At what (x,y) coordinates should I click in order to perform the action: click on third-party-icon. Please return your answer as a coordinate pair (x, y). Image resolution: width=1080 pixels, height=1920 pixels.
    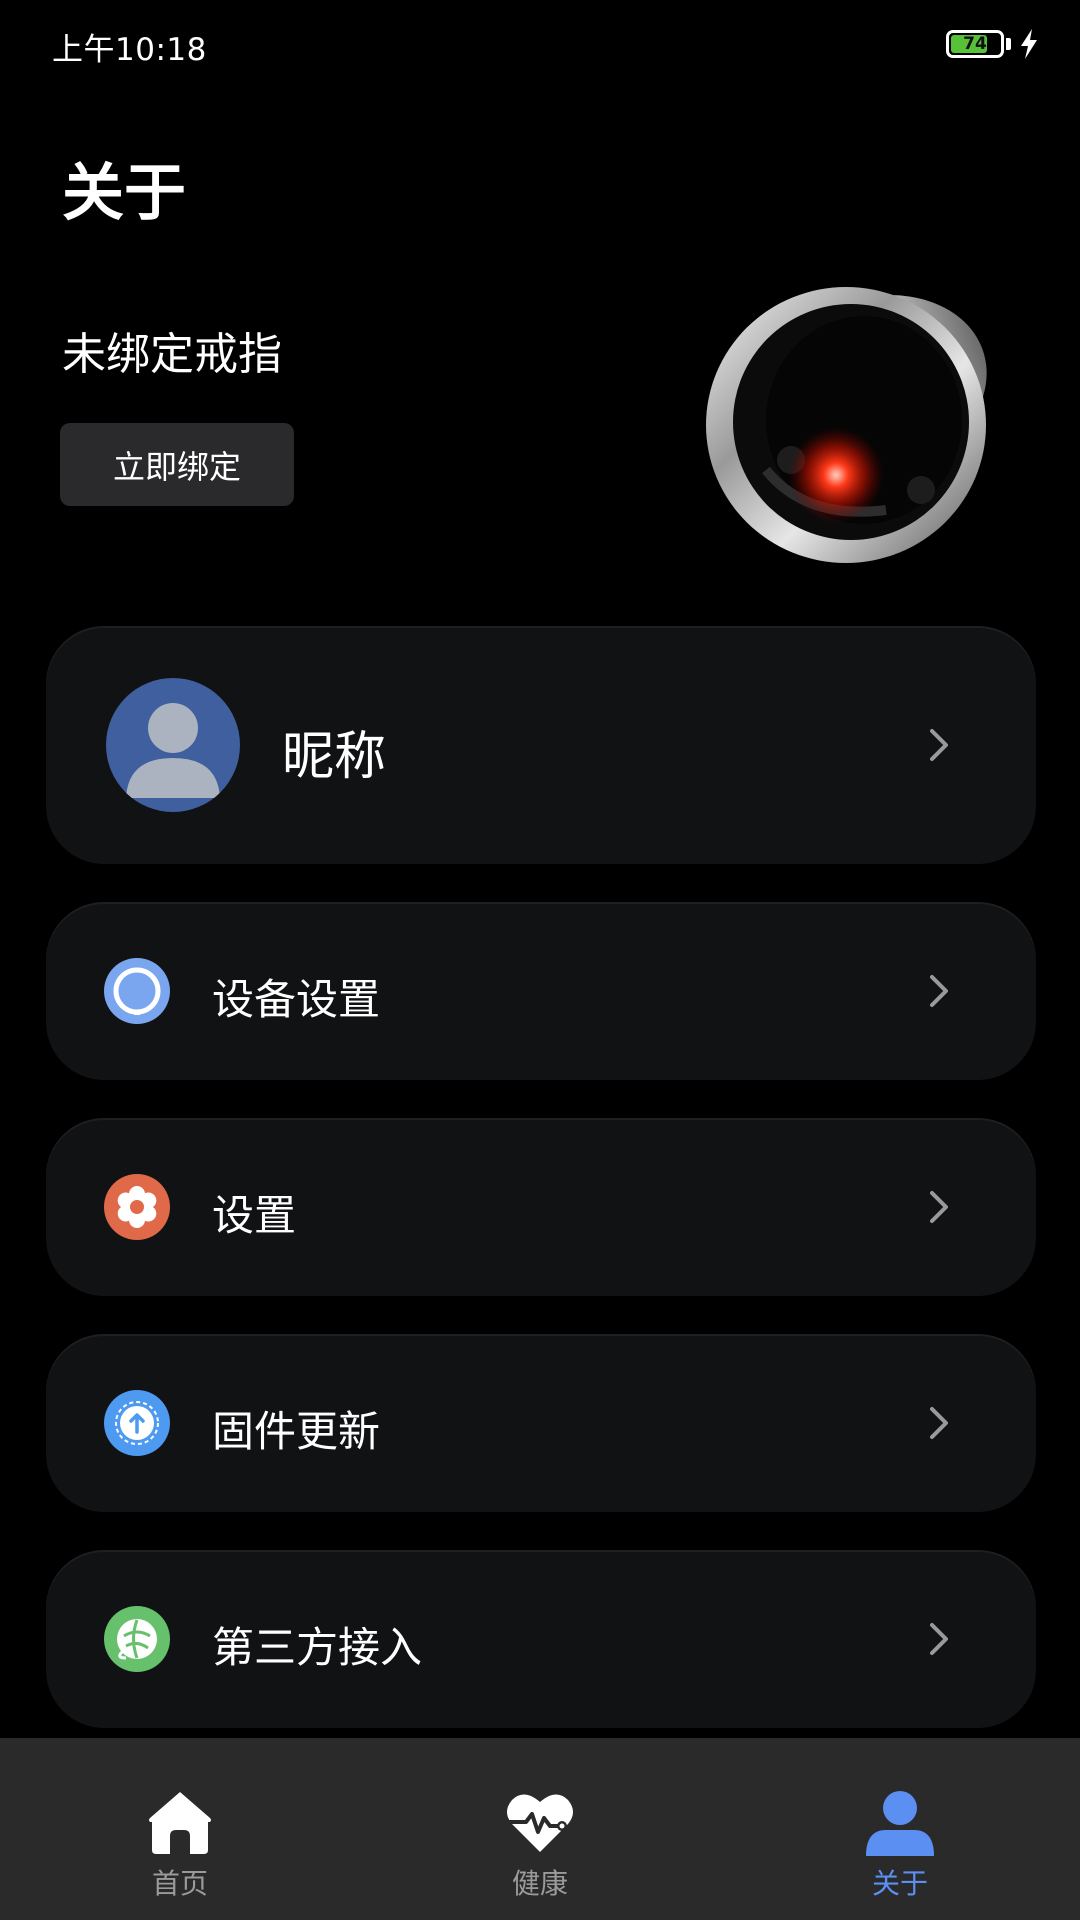
    Looking at the image, I should click on (137, 1639).